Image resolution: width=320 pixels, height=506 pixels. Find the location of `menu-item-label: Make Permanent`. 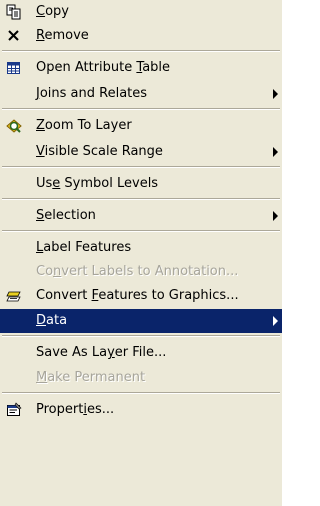

menu-item-label: Make Permanent is located at coordinates (91, 377).